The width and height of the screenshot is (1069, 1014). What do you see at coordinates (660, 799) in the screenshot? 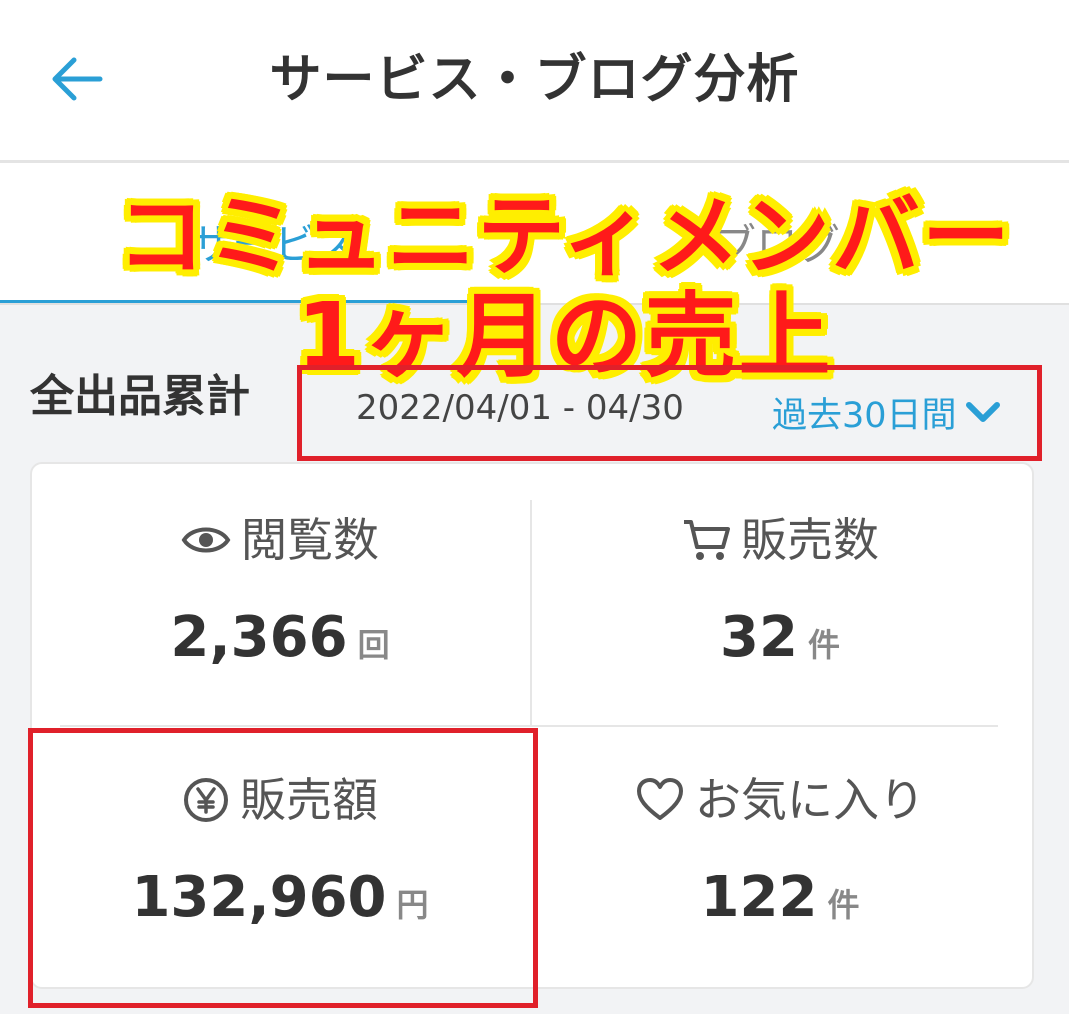
I see `heart-icon` at bounding box center [660, 799].